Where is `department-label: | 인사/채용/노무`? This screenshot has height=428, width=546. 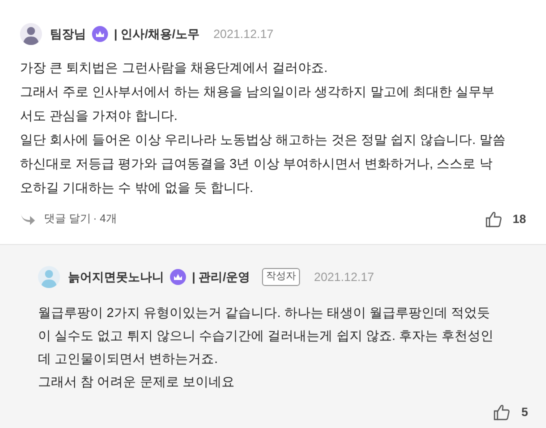
department-label: | 인사/채용/노무 is located at coordinates (157, 34).